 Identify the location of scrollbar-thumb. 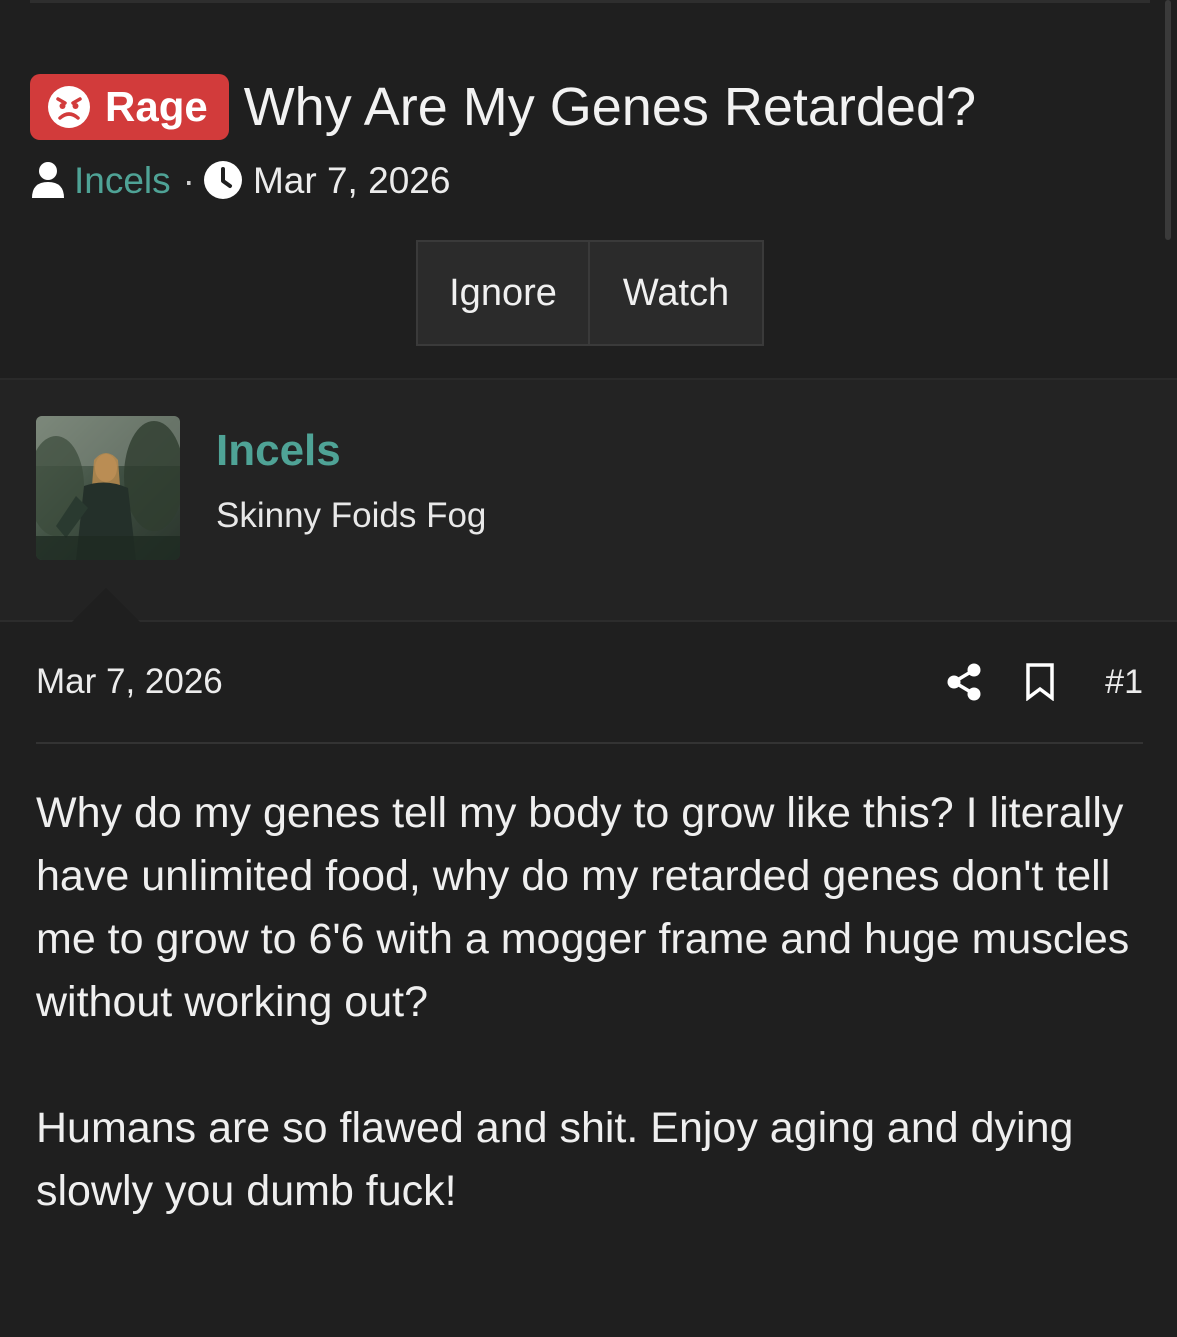
(1168, 120).